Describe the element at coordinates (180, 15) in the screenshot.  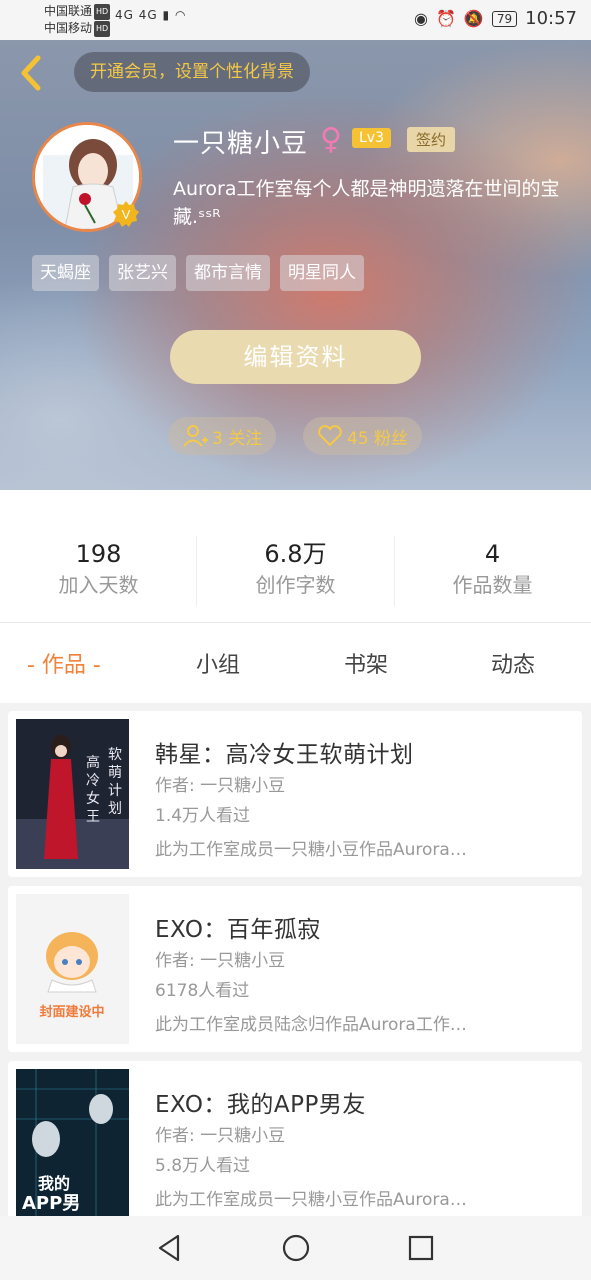
I see `wifi-icon: ◠` at that location.